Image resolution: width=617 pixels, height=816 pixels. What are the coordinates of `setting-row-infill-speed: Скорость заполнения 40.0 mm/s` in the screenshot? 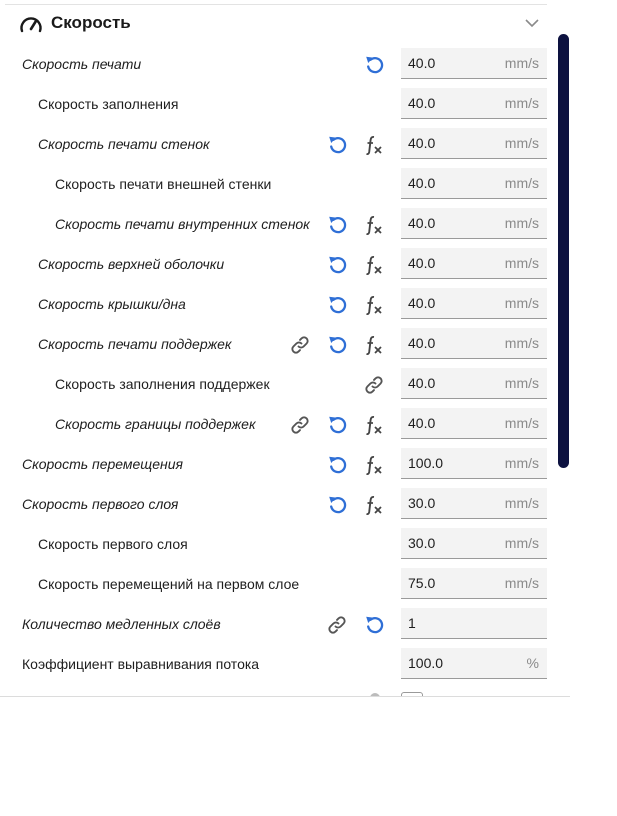 It's located at (274, 104).